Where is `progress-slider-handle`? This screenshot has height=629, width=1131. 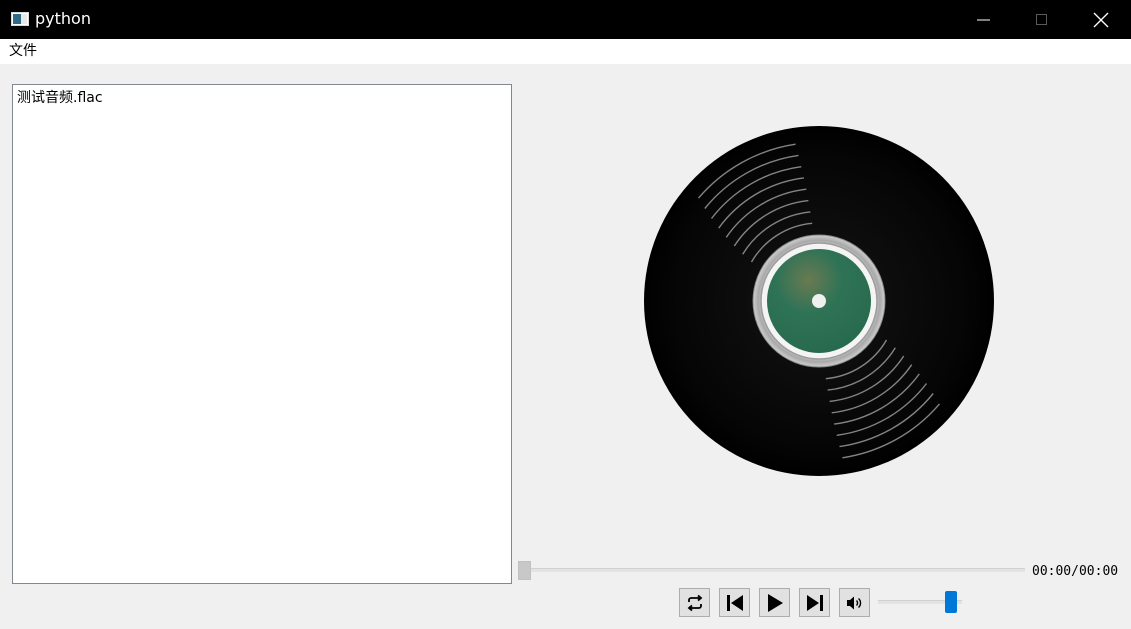 progress-slider-handle is located at coordinates (524, 570).